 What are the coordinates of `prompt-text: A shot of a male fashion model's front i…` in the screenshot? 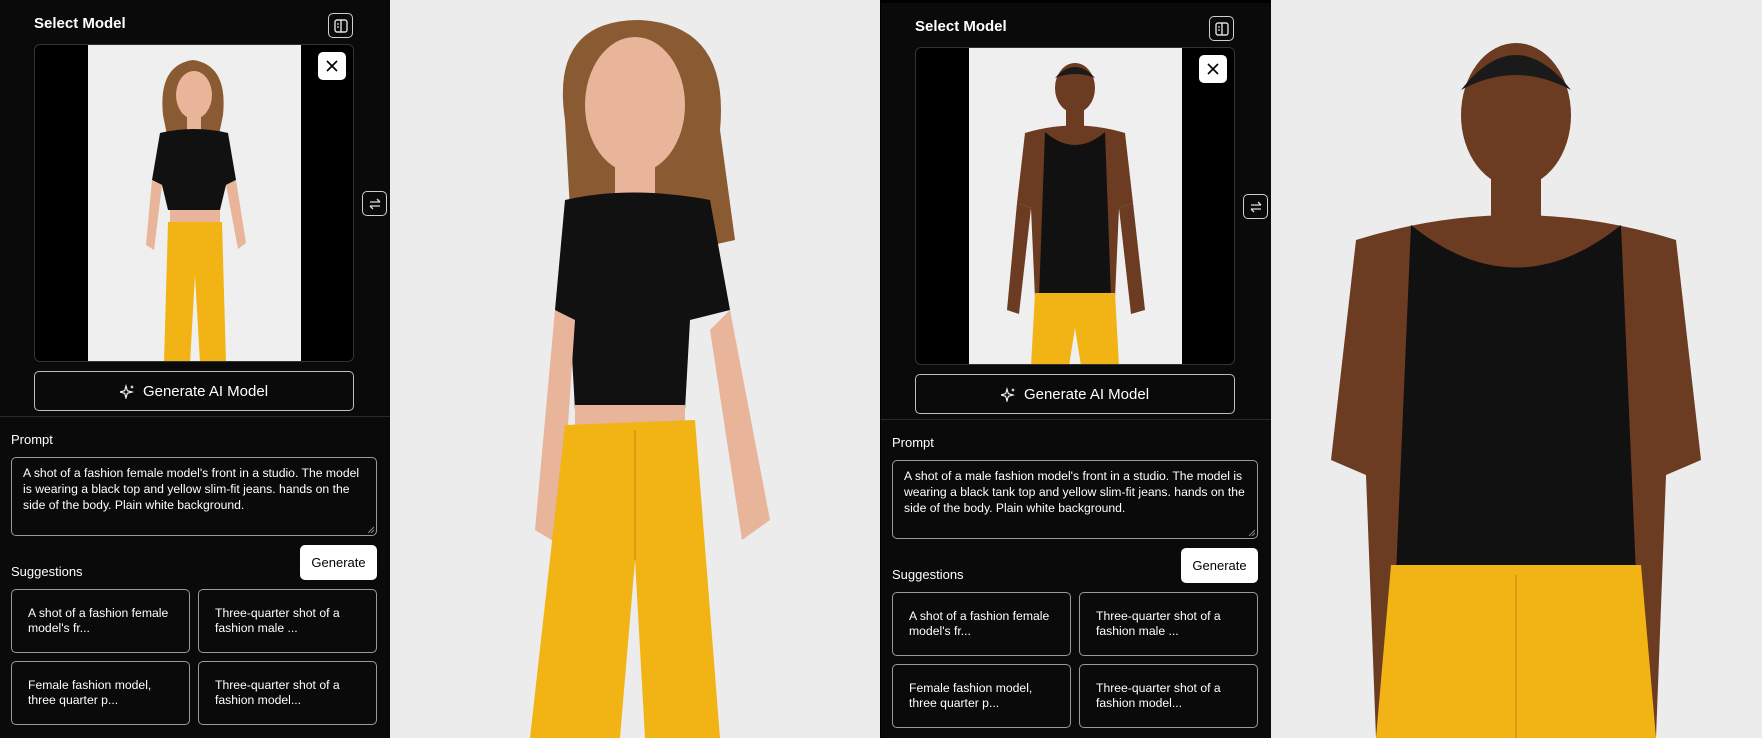 It's located at (1074, 492).